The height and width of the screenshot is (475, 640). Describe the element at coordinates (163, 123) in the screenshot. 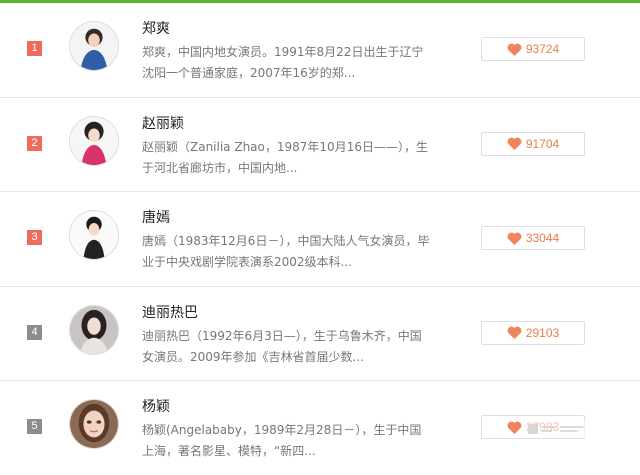

I see `star-name: 赵丽颖` at that location.